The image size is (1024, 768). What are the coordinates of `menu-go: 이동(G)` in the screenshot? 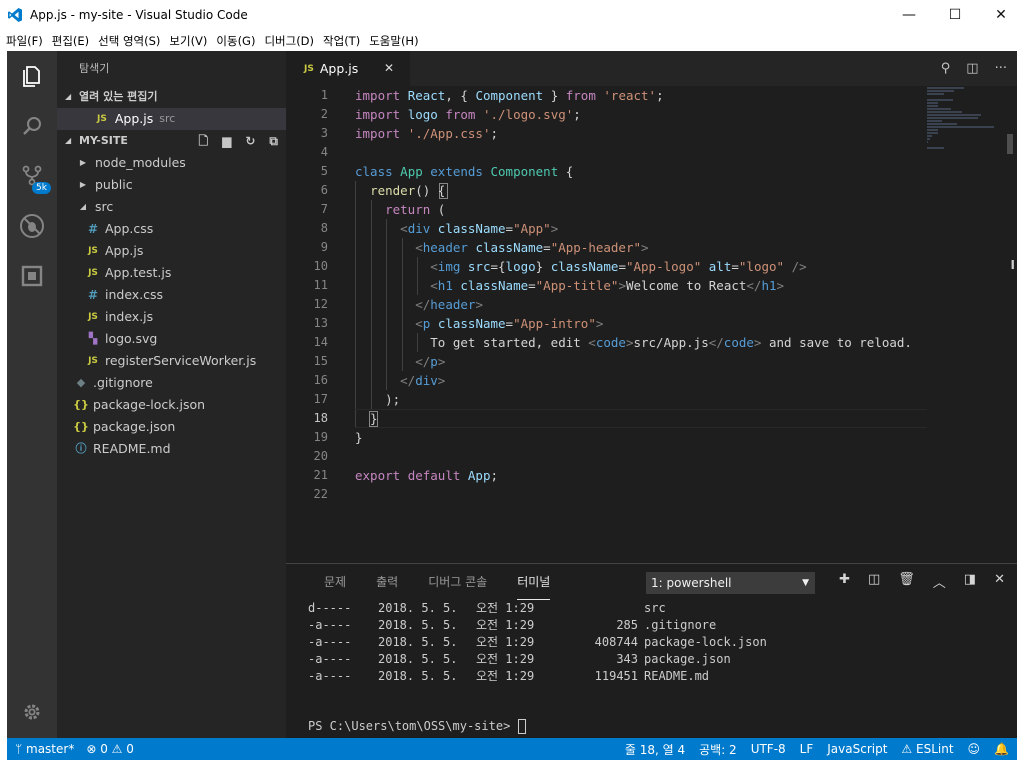 It's located at (235, 41).